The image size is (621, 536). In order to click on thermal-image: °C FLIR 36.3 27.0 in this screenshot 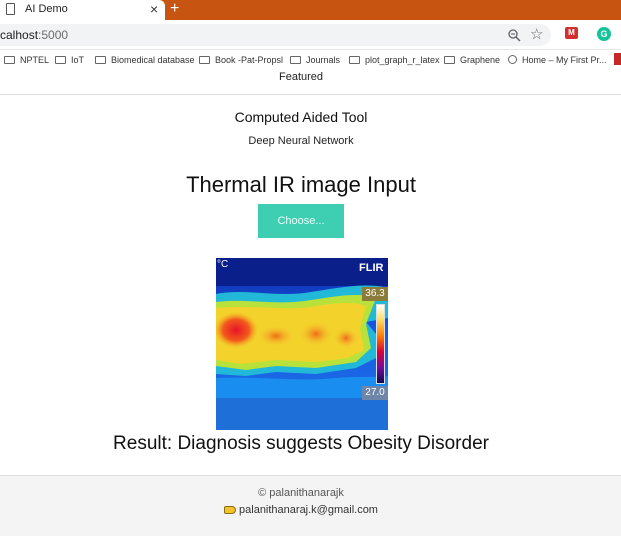, I will do `click(302, 344)`.